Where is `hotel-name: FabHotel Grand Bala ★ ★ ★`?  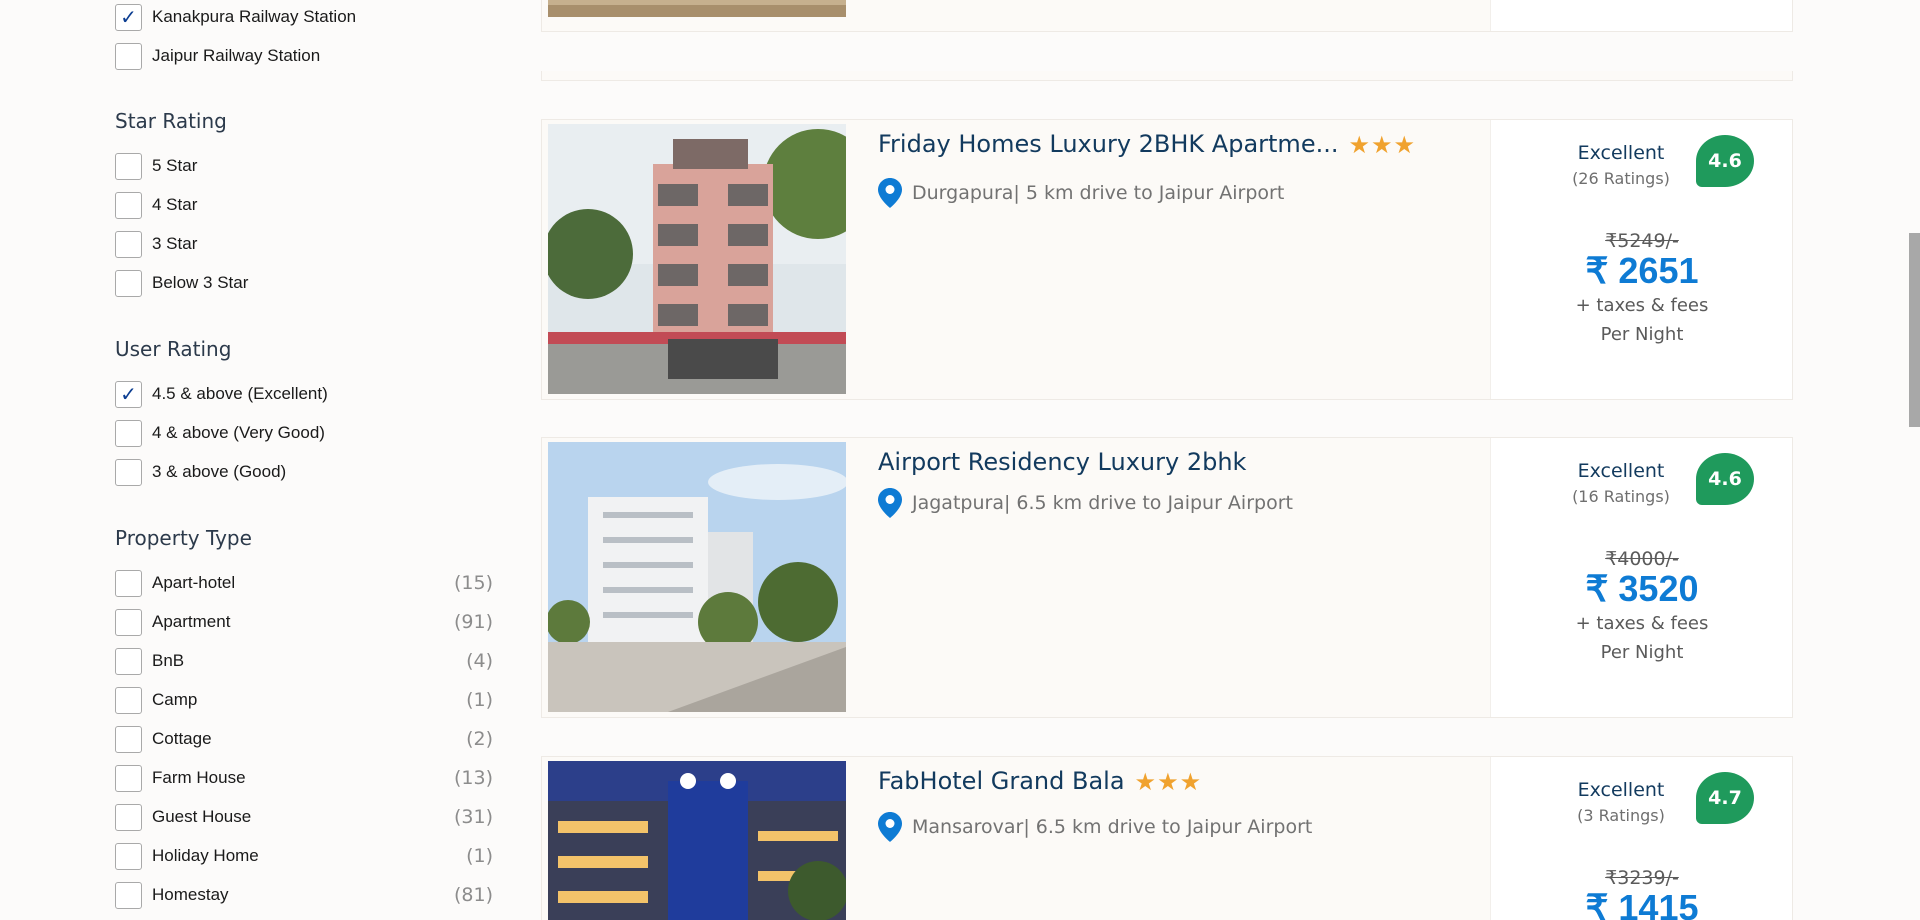
hotel-name: FabHotel Grand Bala ★ ★ ★ is located at coordinates (1040, 781).